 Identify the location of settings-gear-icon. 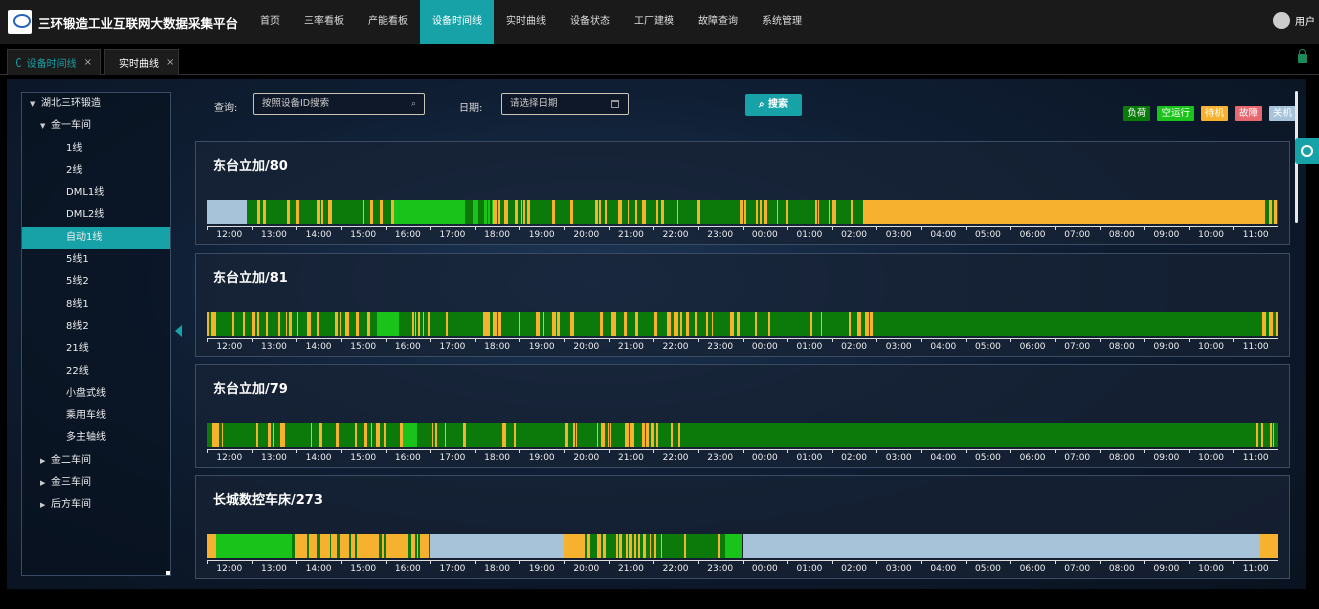
(1307, 151).